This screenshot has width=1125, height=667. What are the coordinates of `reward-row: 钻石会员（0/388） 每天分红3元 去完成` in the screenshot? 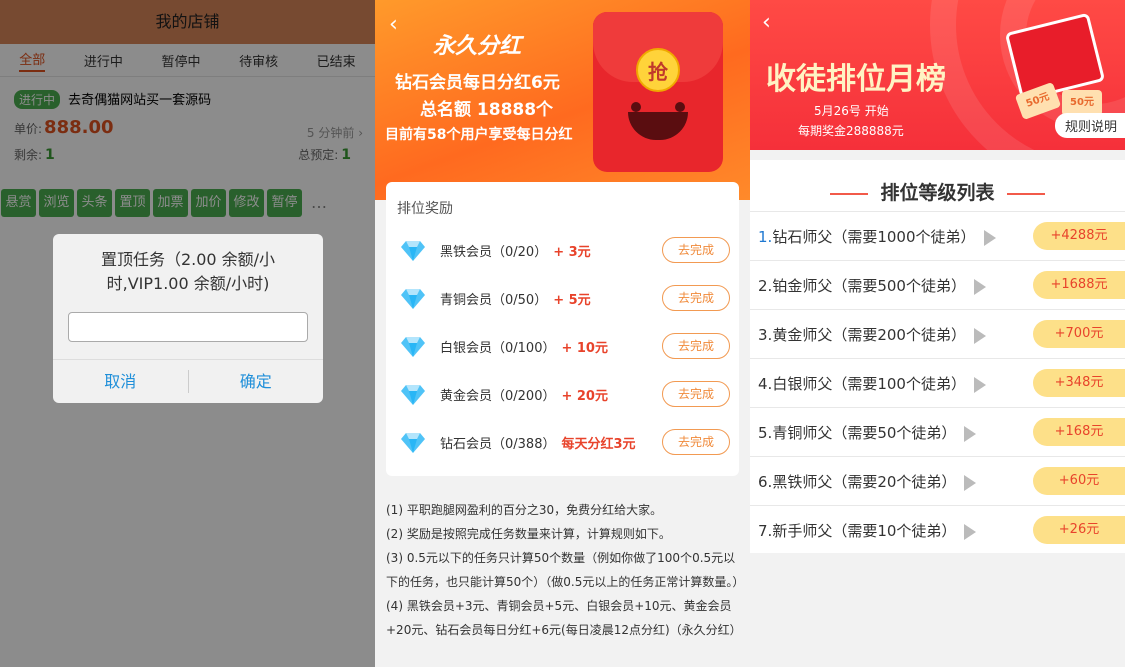 It's located at (565, 442).